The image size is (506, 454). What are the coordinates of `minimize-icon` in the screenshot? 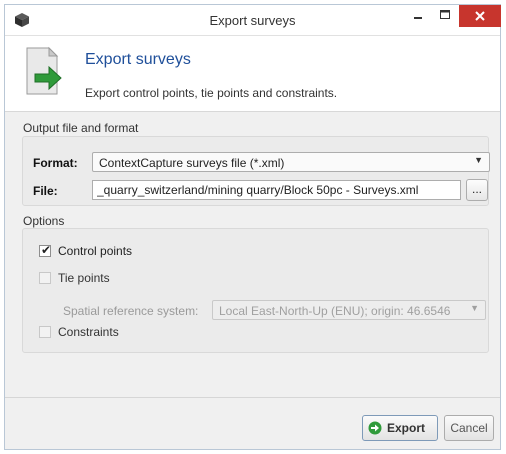 It's located at (418, 18).